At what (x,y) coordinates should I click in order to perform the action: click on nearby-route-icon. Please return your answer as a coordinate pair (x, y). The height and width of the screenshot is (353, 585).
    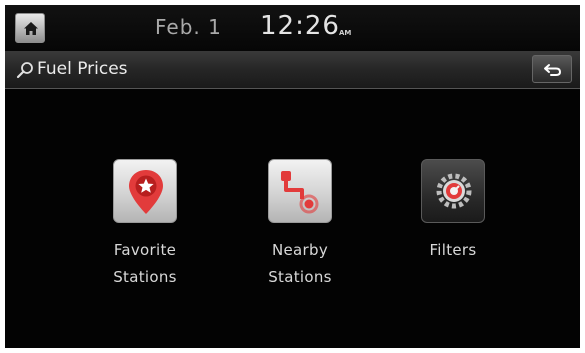
    Looking at the image, I should click on (300, 192).